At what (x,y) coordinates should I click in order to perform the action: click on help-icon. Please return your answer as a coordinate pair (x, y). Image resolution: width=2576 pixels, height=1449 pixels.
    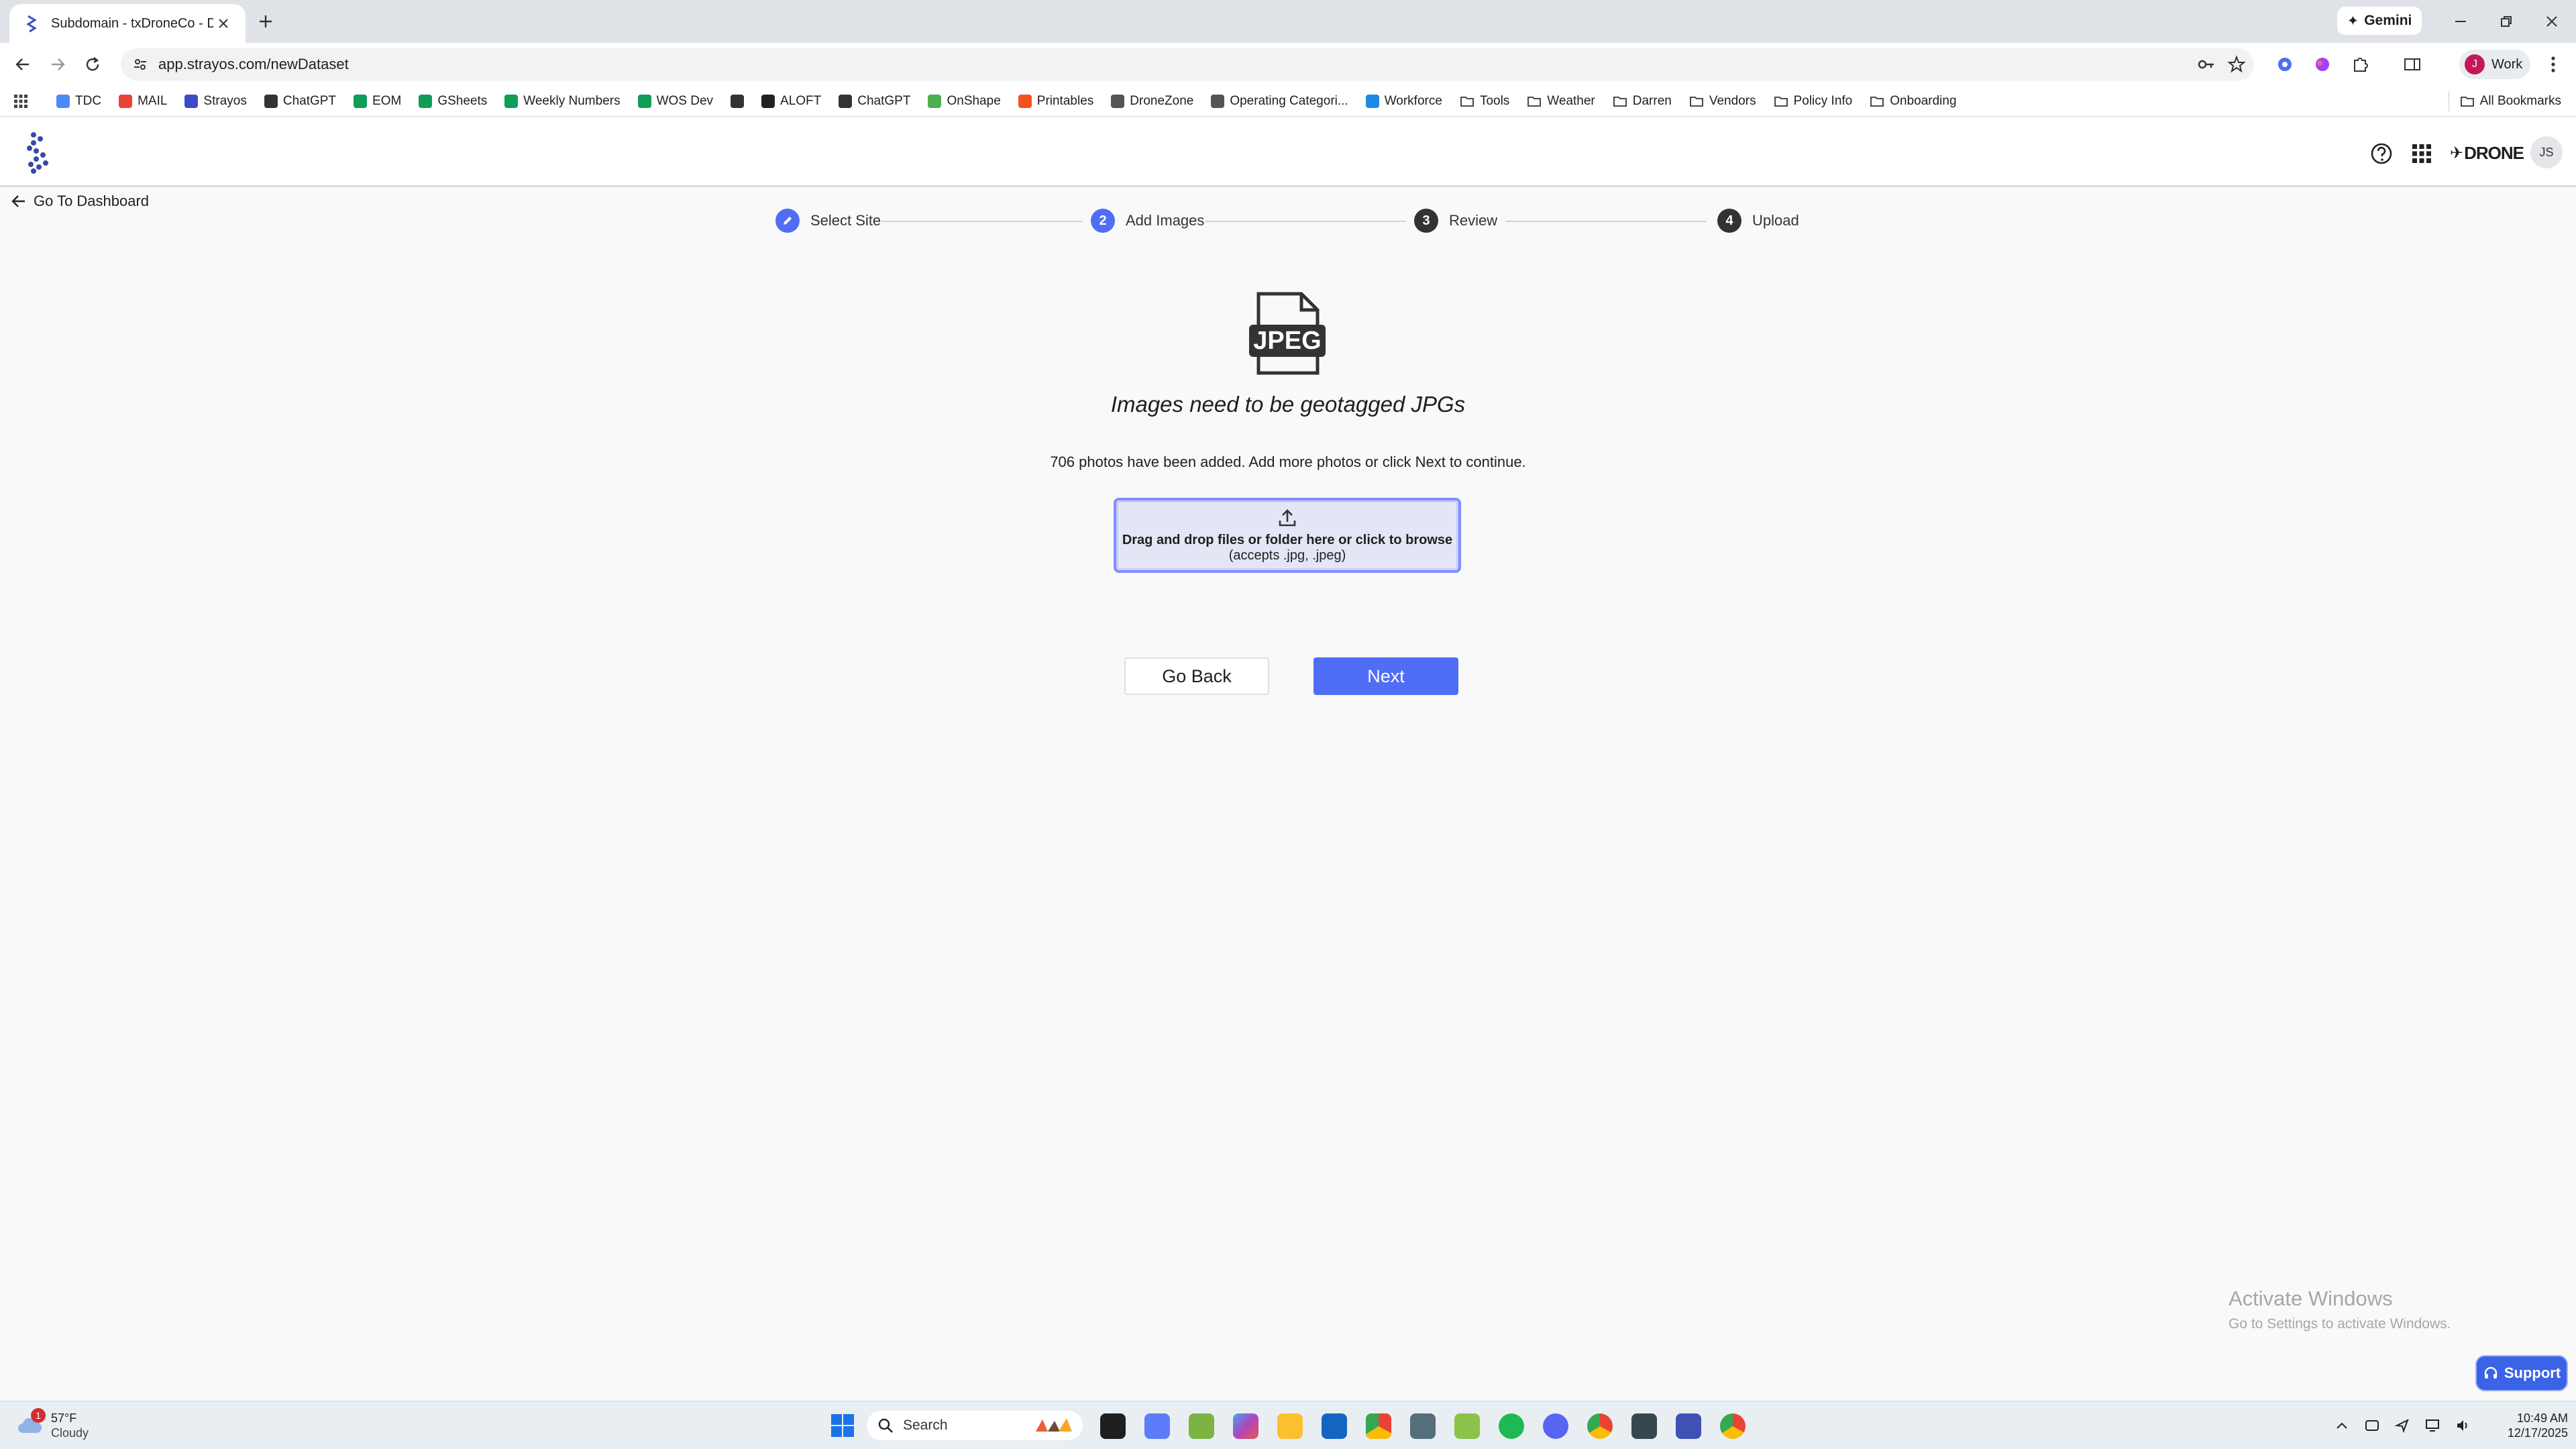
    Looking at the image, I should click on (2381, 153).